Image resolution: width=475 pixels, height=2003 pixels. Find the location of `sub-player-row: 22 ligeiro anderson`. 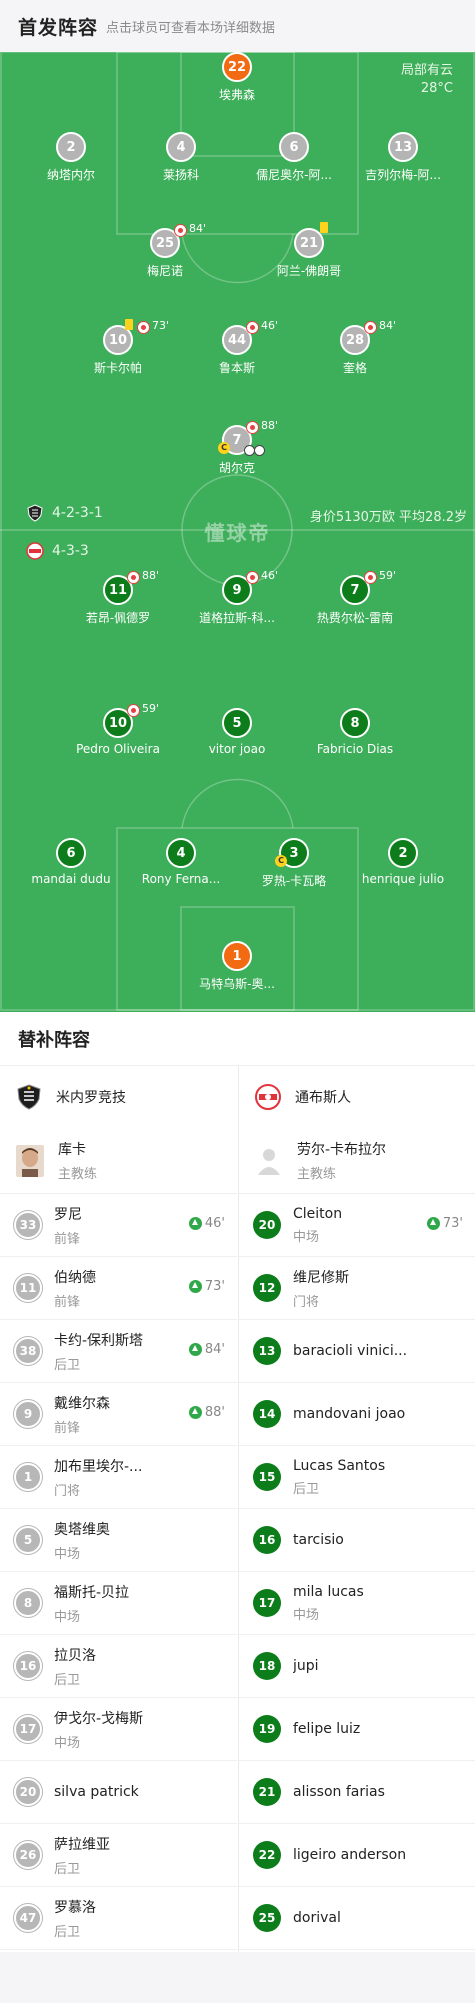

sub-player-row: 22 ligeiro anderson is located at coordinates (357, 1855).